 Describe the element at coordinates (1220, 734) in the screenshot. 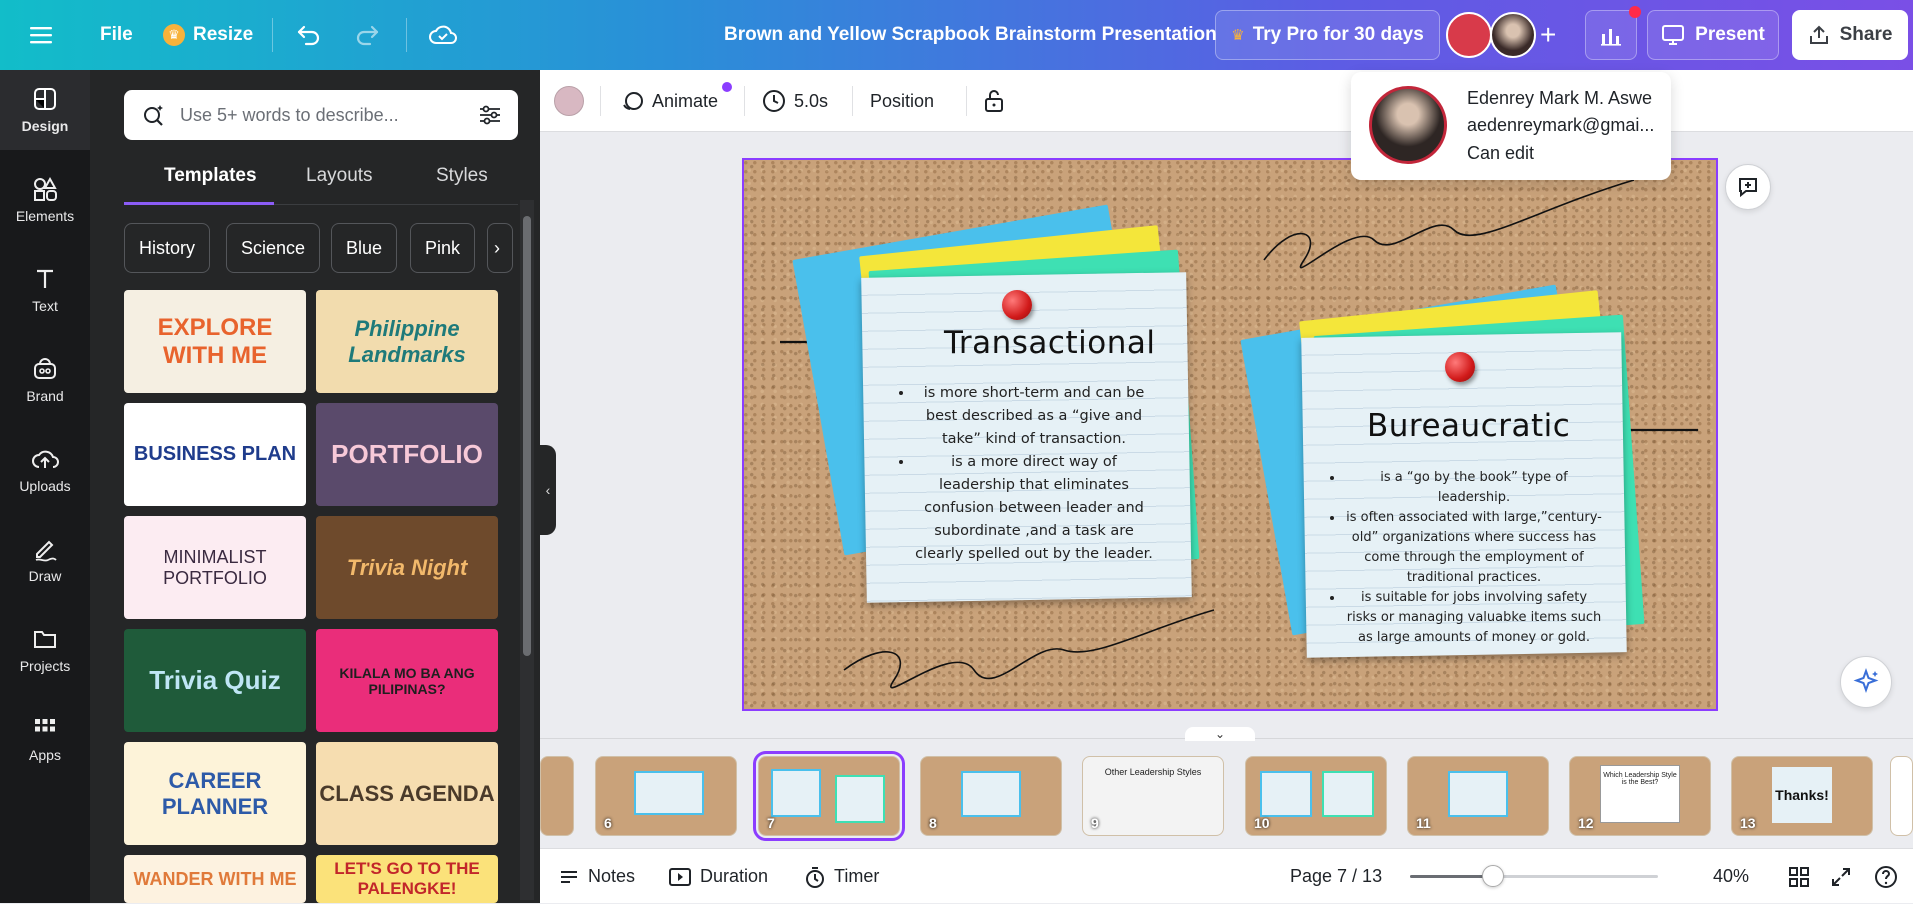

I see `chevron-down-icon: ⌄` at that location.